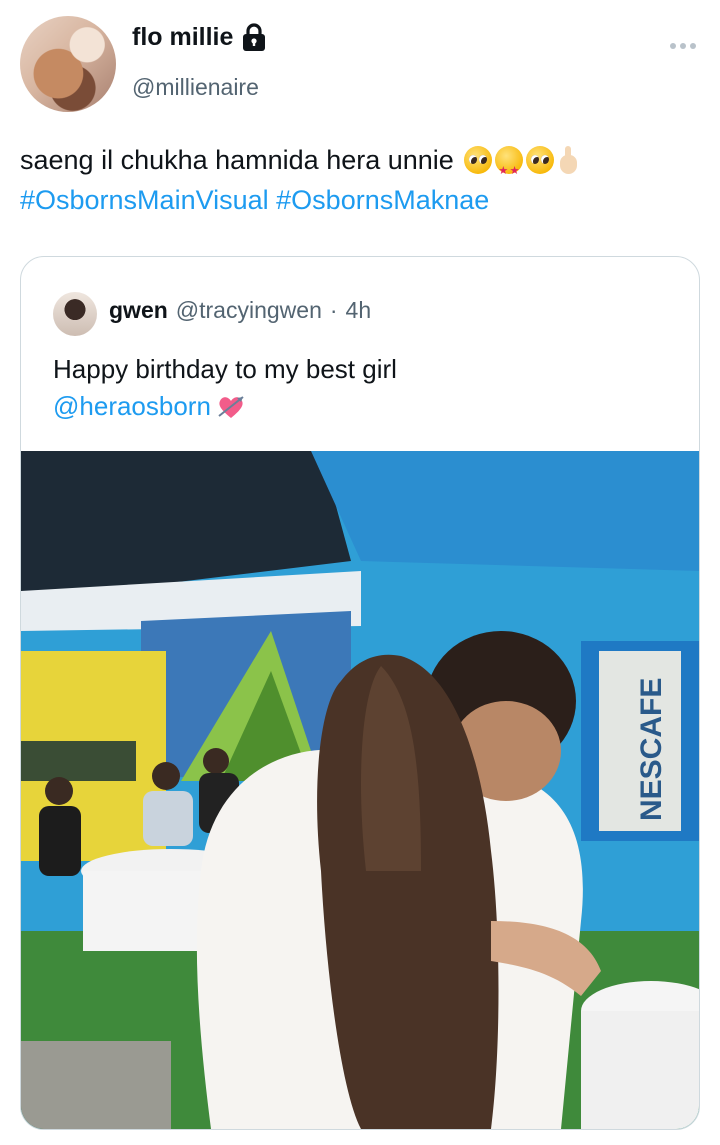  What do you see at coordinates (144, 200) in the screenshot?
I see `hashtag-link: #OsbornsMainVisual` at bounding box center [144, 200].